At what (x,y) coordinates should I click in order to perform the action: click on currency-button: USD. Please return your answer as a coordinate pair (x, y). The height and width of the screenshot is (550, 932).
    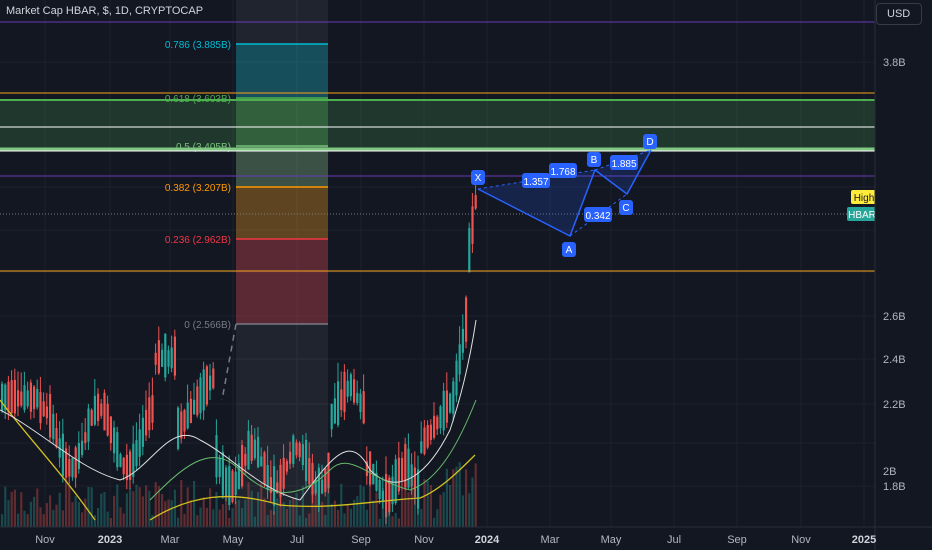
    Looking at the image, I should click on (899, 14).